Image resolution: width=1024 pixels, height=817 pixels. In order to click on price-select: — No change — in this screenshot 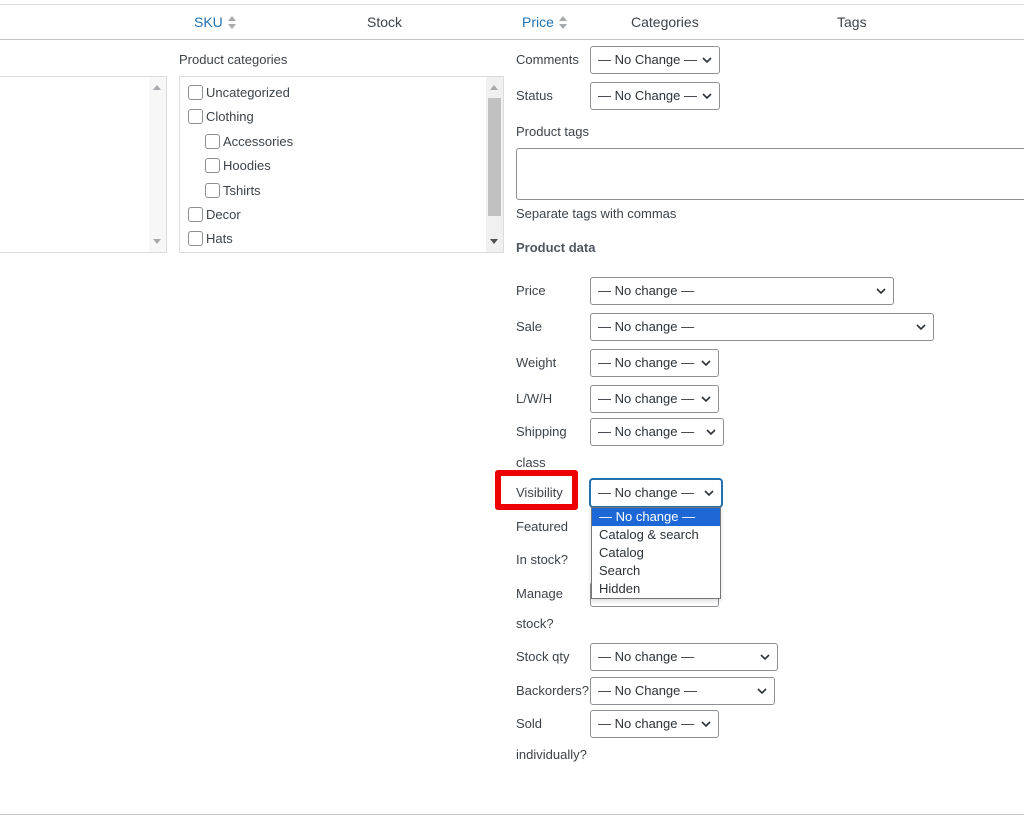, I will do `click(742, 291)`.